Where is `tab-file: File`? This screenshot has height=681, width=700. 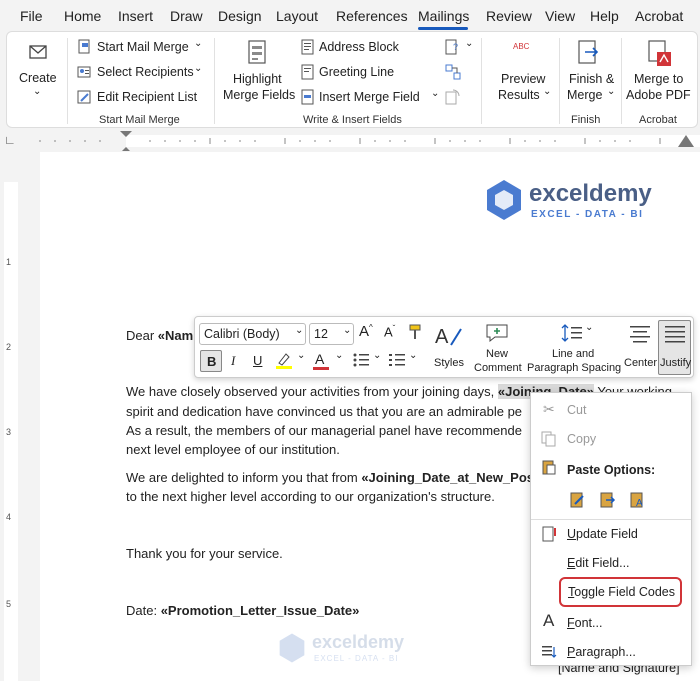 tab-file: File is located at coordinates (31, 16).